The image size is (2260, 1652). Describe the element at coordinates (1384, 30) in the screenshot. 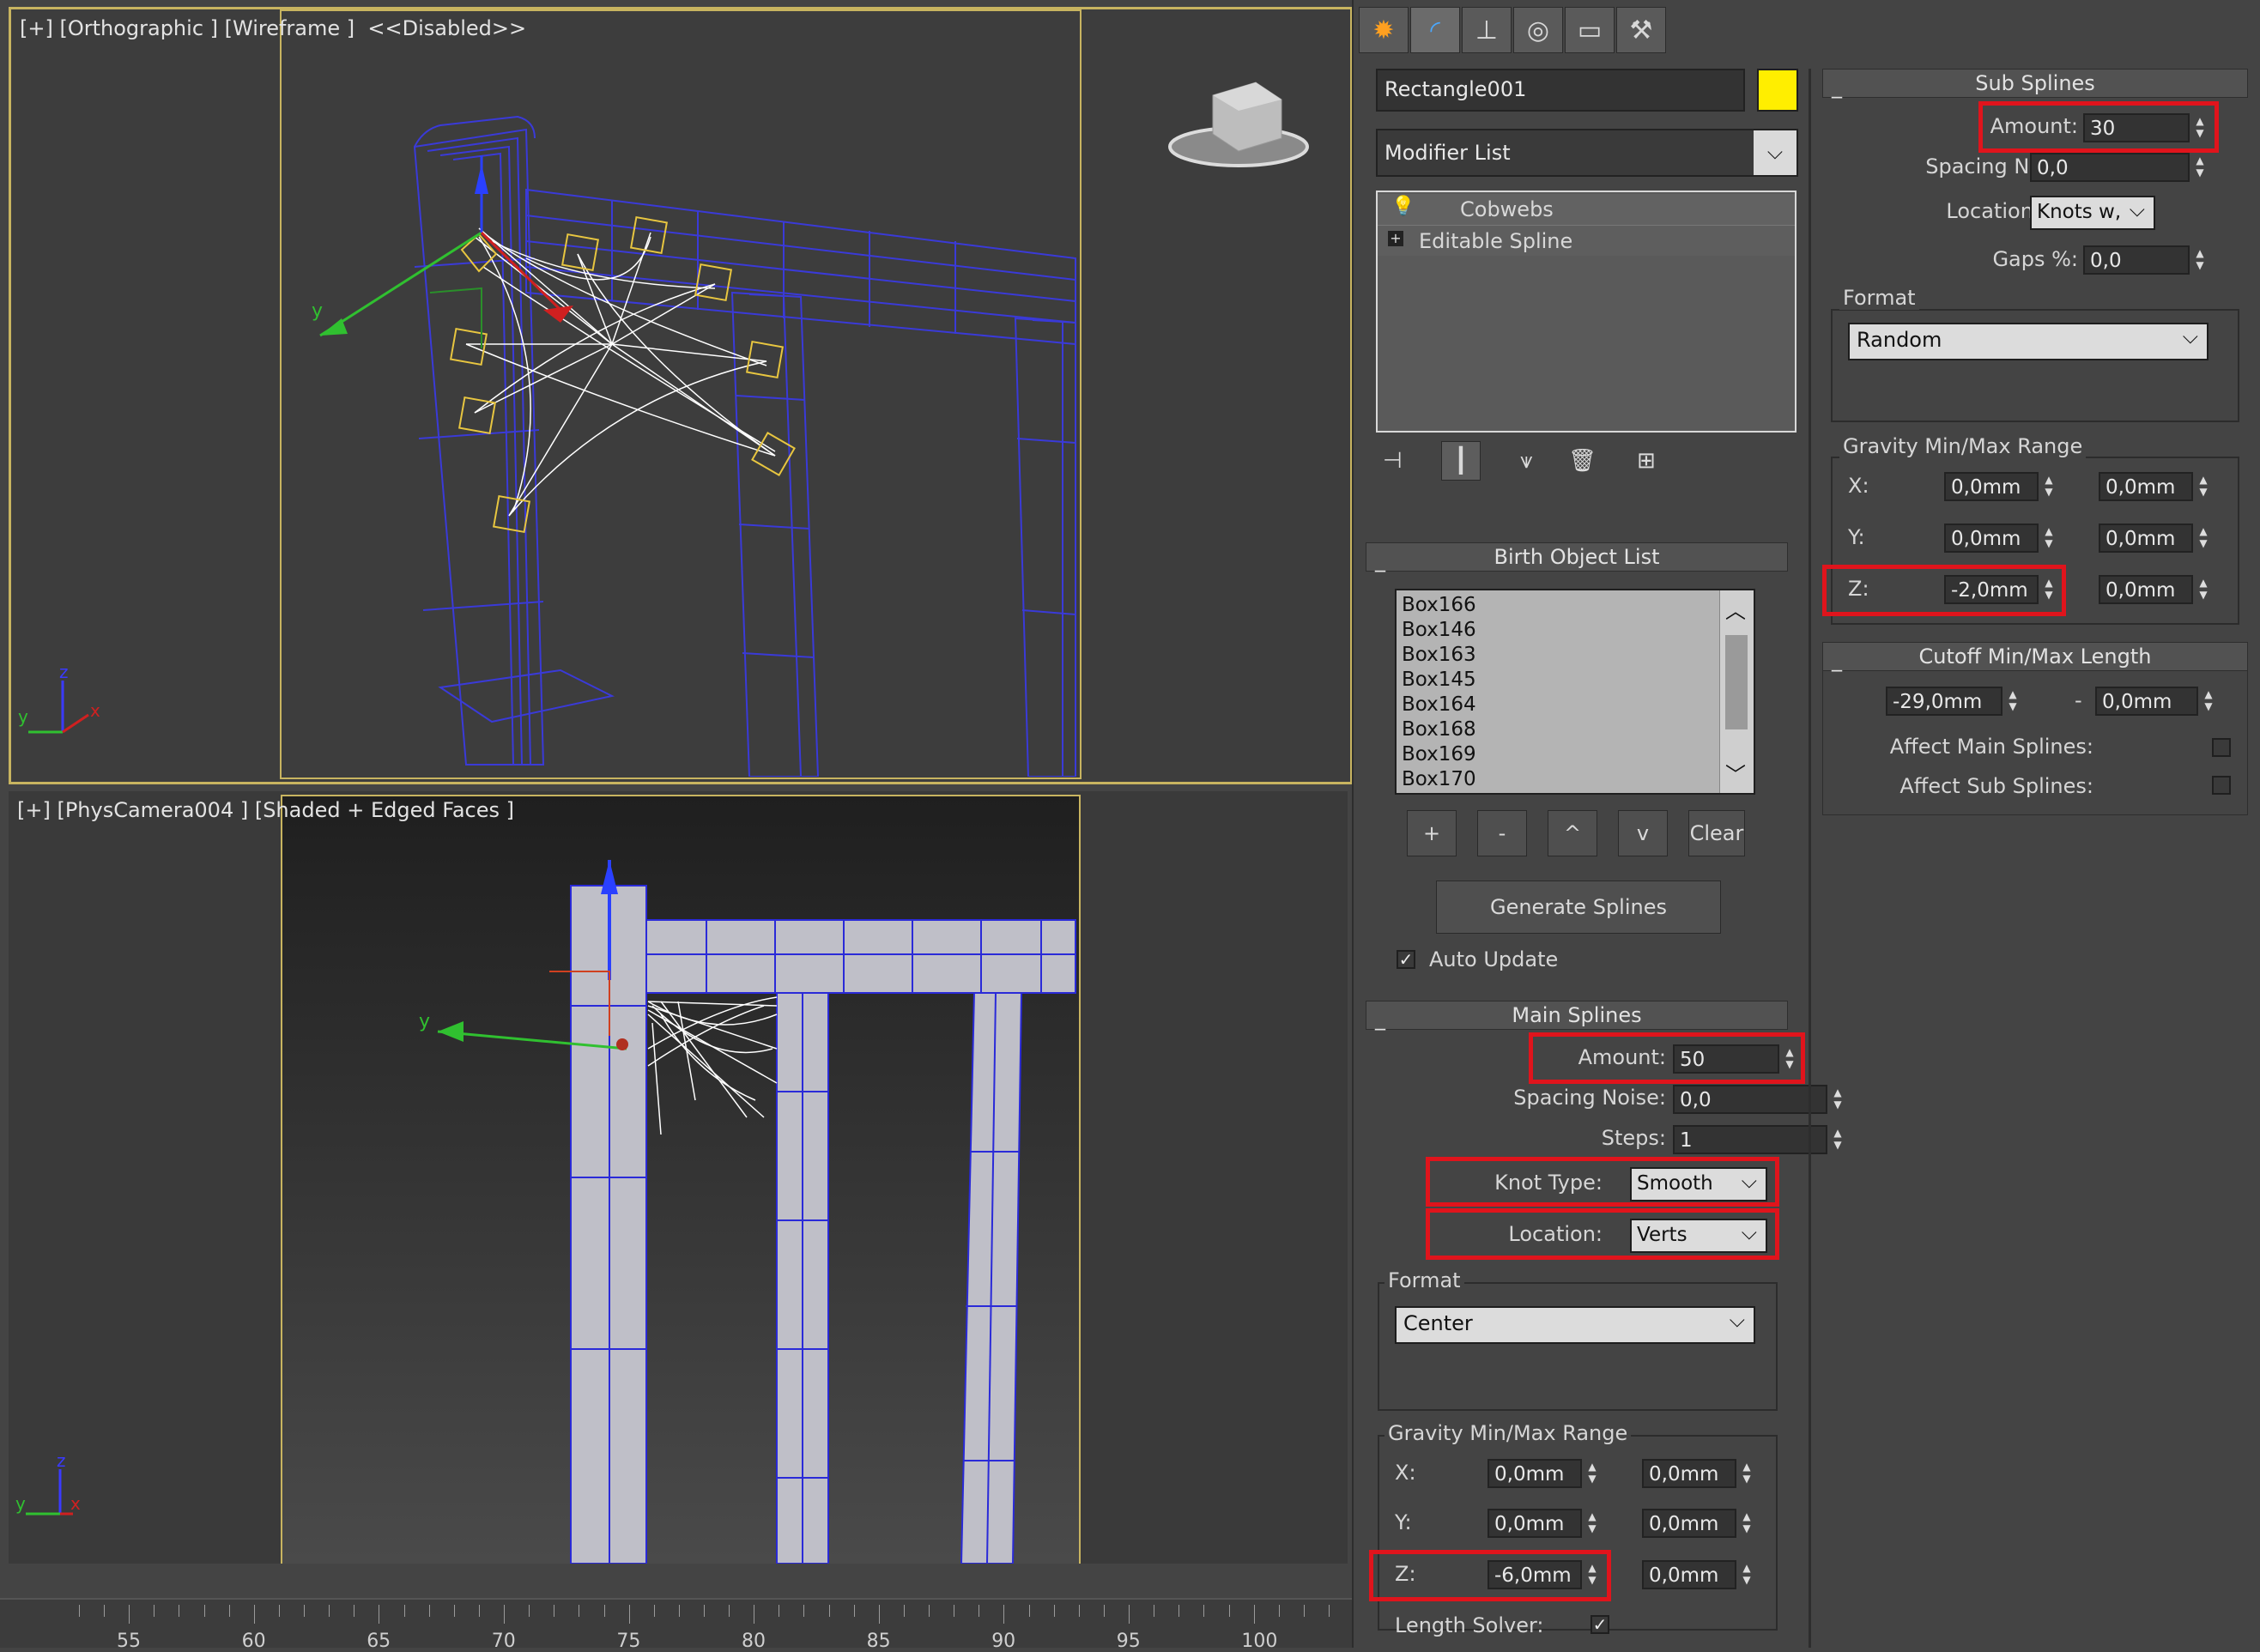

I see `create-tab: ✹` at that location.